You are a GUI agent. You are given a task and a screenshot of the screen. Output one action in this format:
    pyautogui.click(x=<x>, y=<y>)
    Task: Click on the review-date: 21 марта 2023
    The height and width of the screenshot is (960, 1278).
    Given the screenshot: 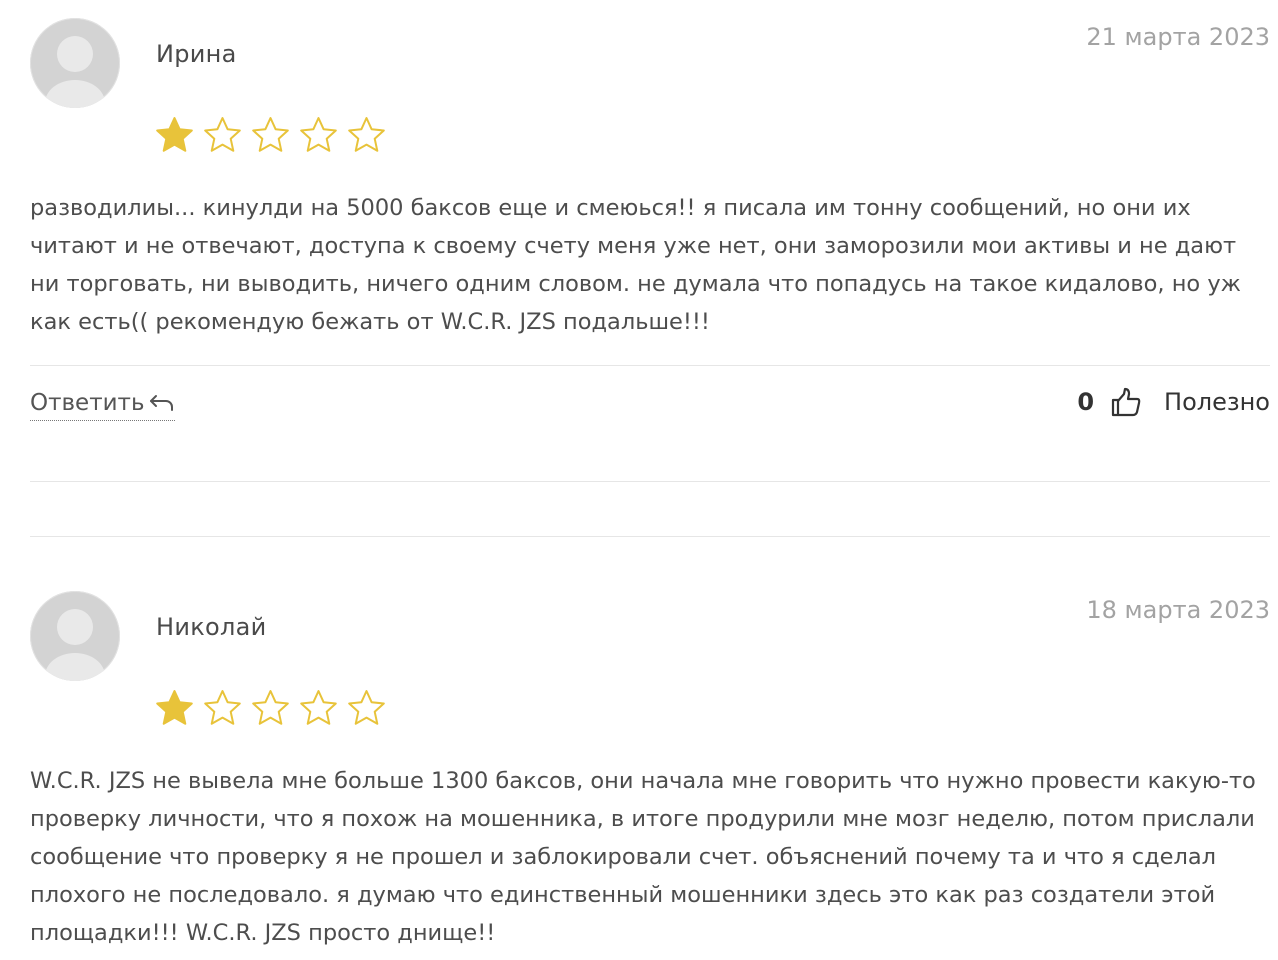 What is the action you would take?
    pyautogui.click(x=1178, y=37)
    